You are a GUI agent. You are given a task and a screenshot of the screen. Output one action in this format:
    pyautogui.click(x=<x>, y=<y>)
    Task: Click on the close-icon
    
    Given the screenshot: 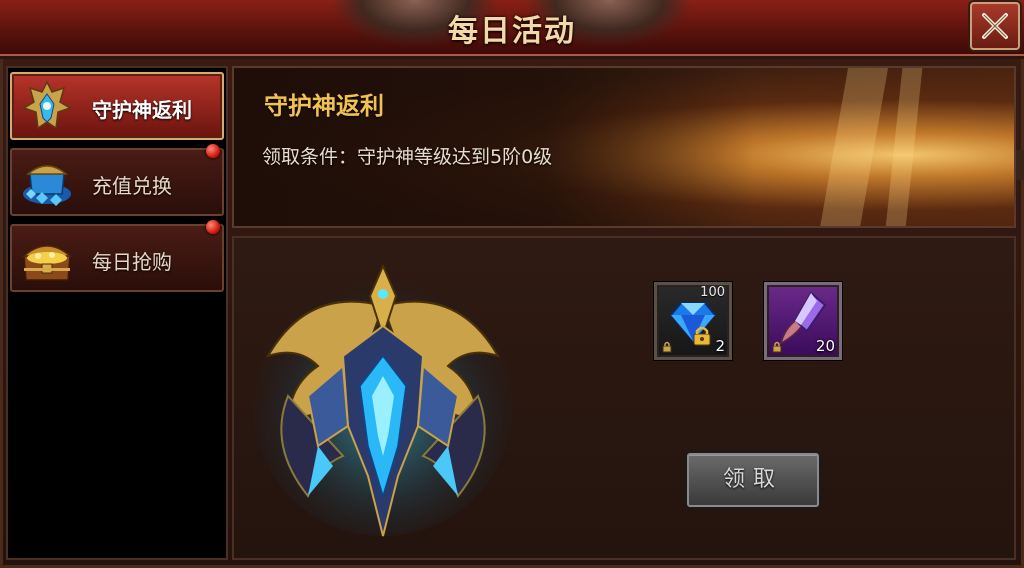 What is the action you would take?
    pyautogui.click(x=995, y=26)
    